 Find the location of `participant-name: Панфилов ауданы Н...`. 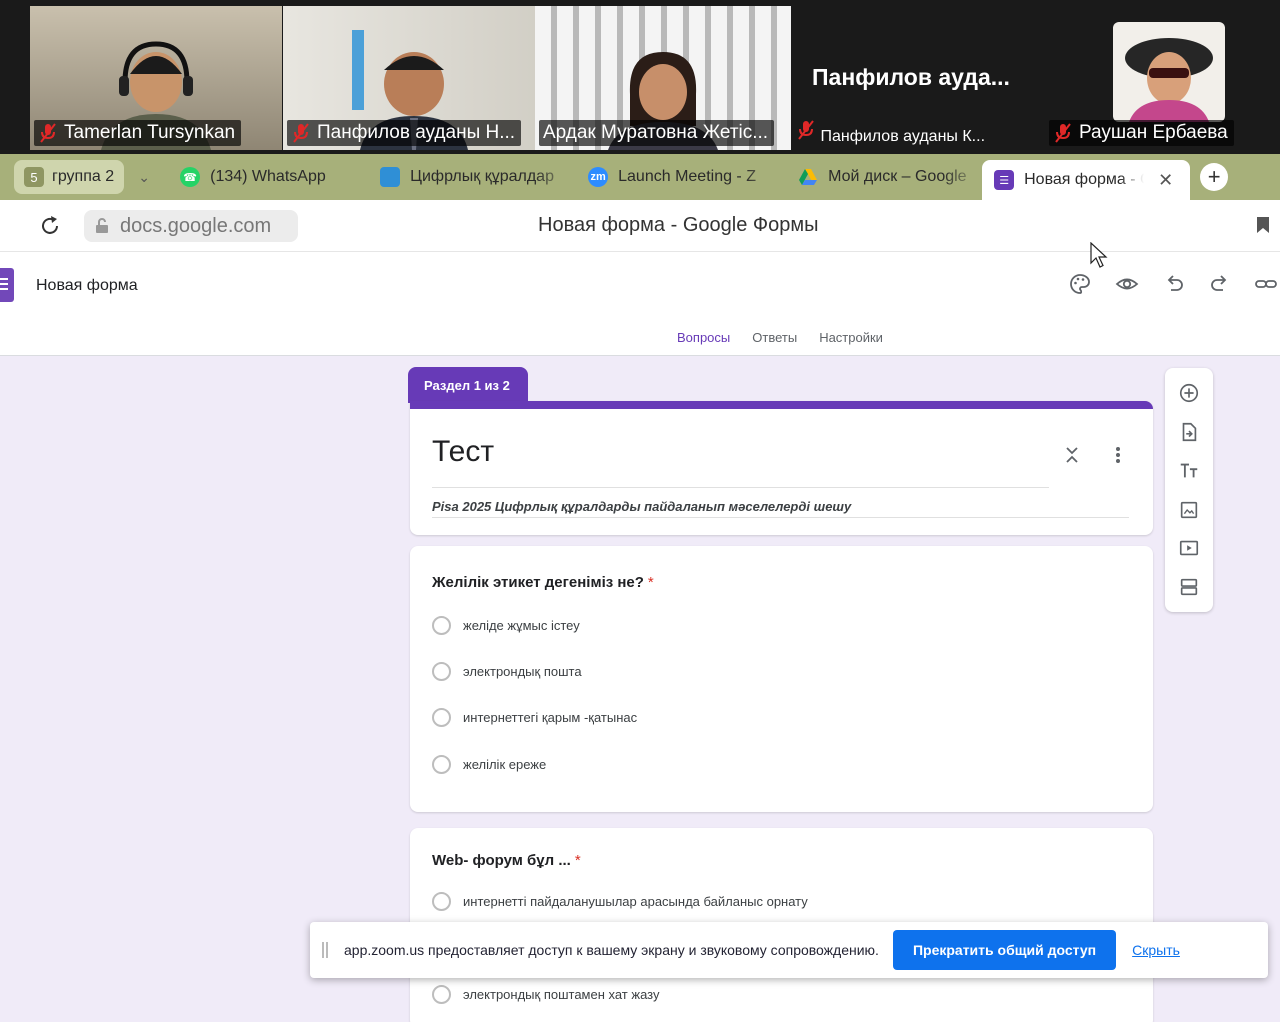

participant-name: Панфилов ауданы Н... is located at coordinates (416, 132).